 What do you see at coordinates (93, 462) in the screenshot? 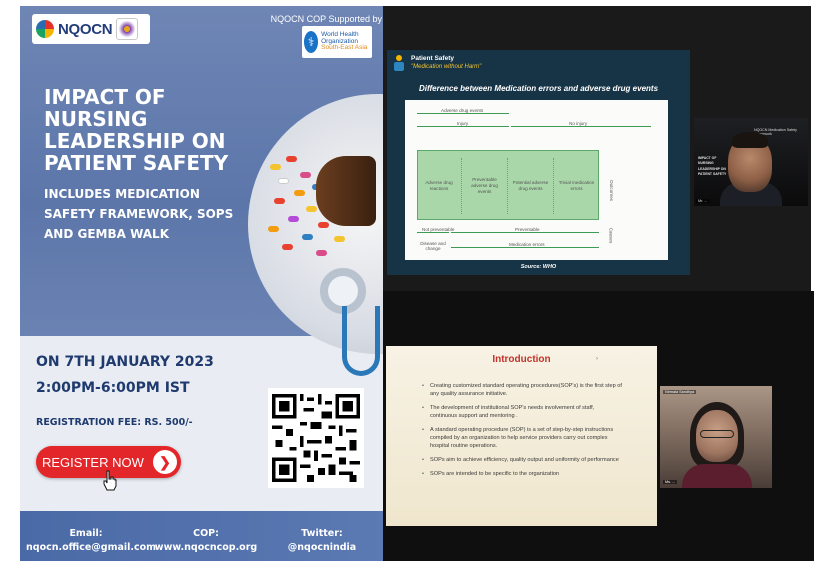
I see `register-label: REGISTER NOW` at bounding box center [93, 462].